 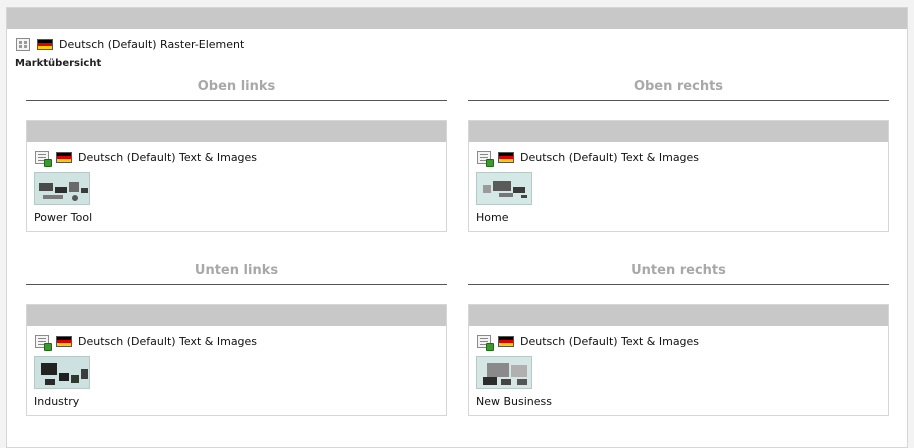 What do you see at coordinates (457, 18) in the screenshot?
I see `panel-header-bar` at bounding box center [457, 18].